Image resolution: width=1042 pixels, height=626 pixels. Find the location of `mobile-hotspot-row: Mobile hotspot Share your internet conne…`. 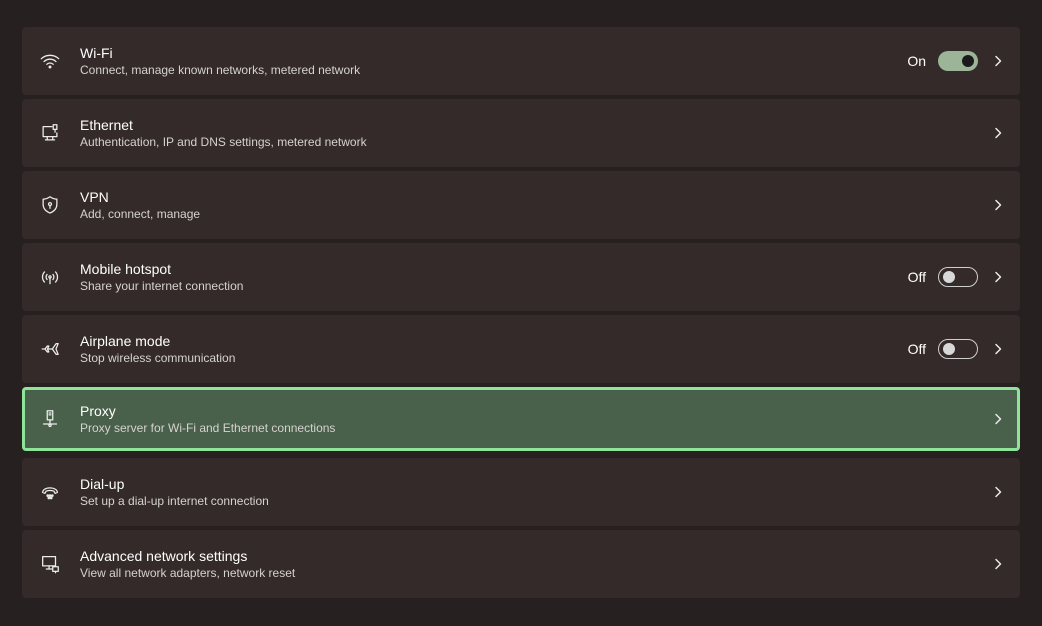

mobile-hotspot-row: Mobile hotspot Share your internet conne… is located at coordinates (521, 277).